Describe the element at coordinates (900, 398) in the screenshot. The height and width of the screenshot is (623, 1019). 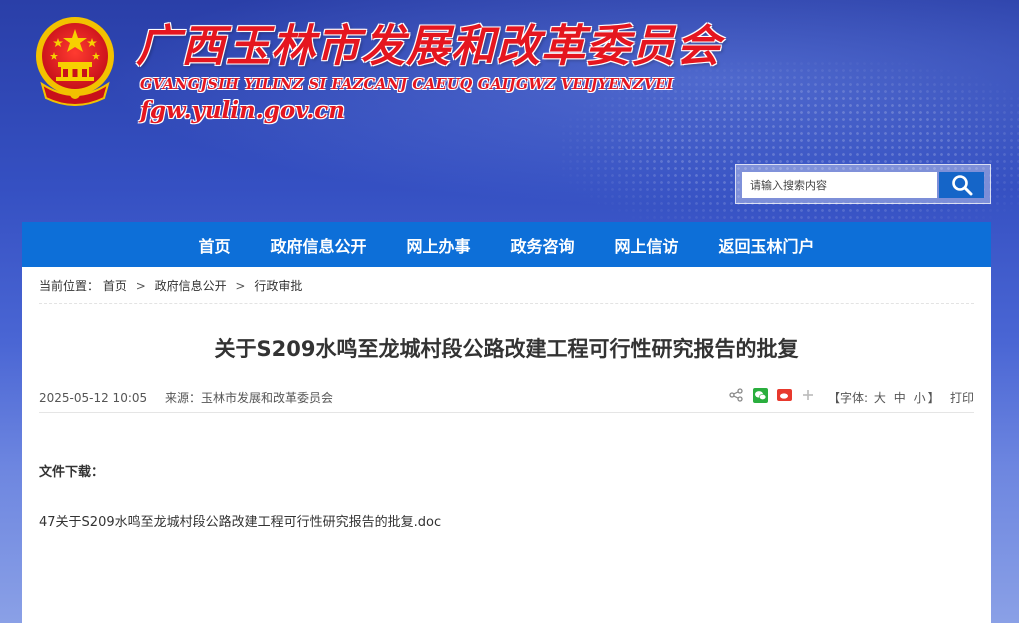
I see `font-size-medium: 中` at that location.